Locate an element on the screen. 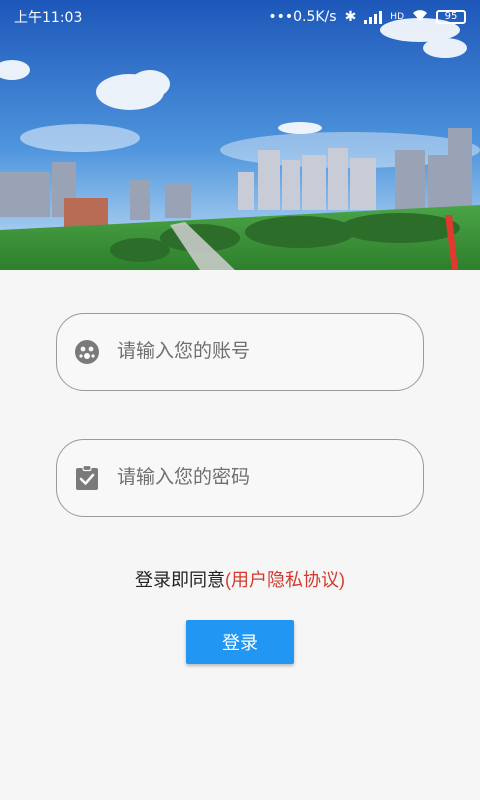 This screenshot has width=480, height=800. account-field is located at coordinates (240, 352).